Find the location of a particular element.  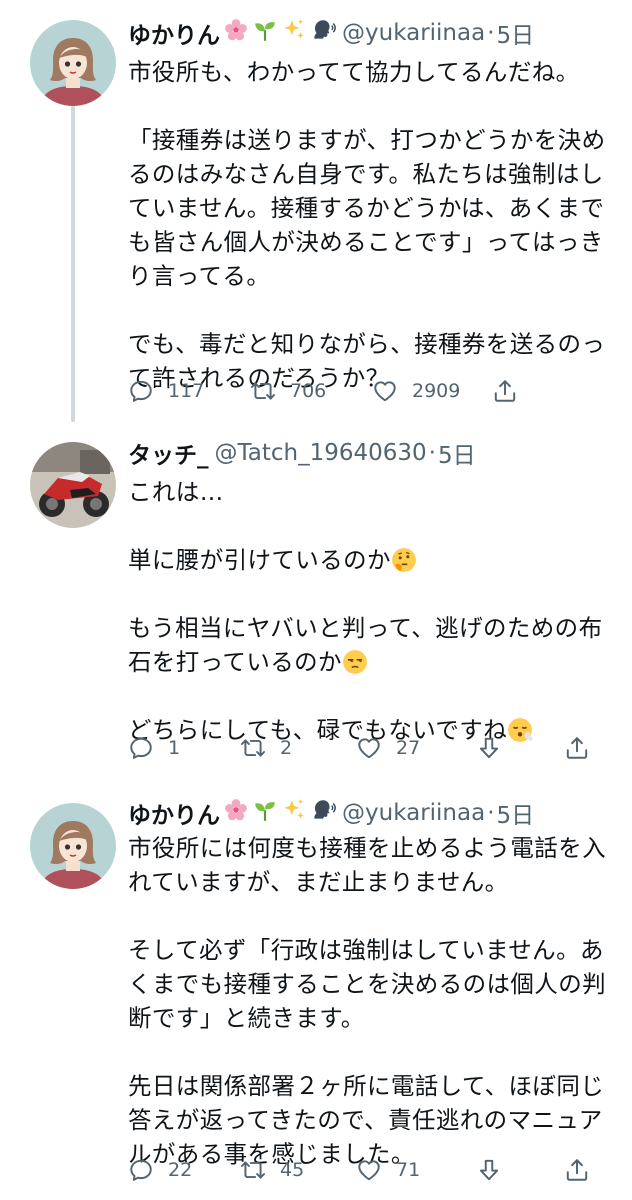

tweet-actions: 1 2 27 is located at coordinates (368, 748).